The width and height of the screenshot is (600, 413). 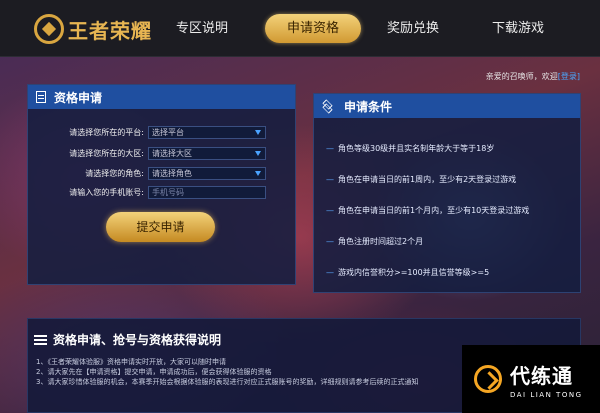 What do you see at coordinates (147, 192) in the screenshot?
I see `phone-row: 请输入您的手机账号: 手机号码` at bounding box center [147, 192].